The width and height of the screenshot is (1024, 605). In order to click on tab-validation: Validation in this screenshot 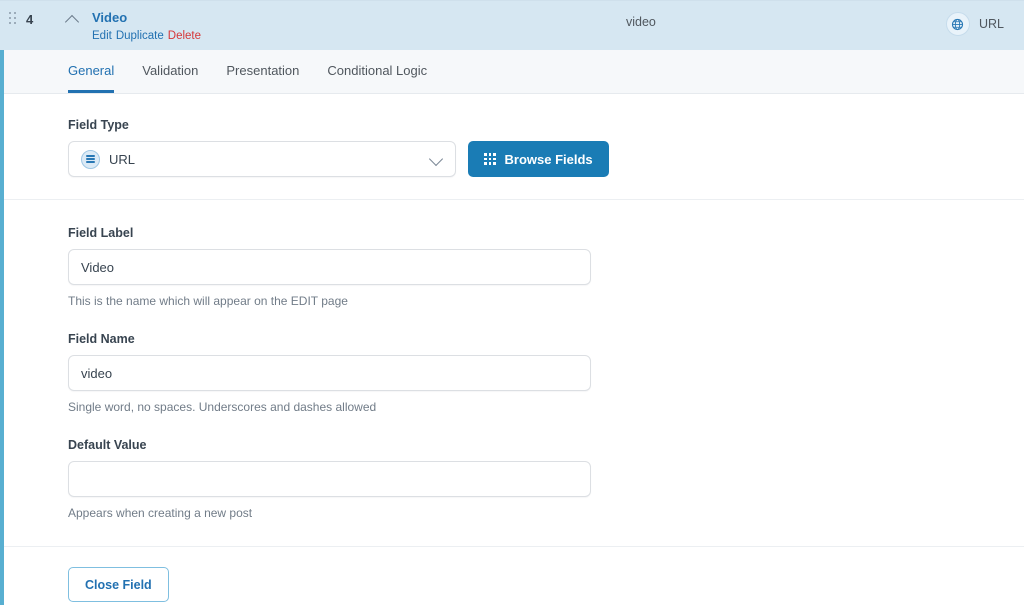, I will do `click(170, 71)`.